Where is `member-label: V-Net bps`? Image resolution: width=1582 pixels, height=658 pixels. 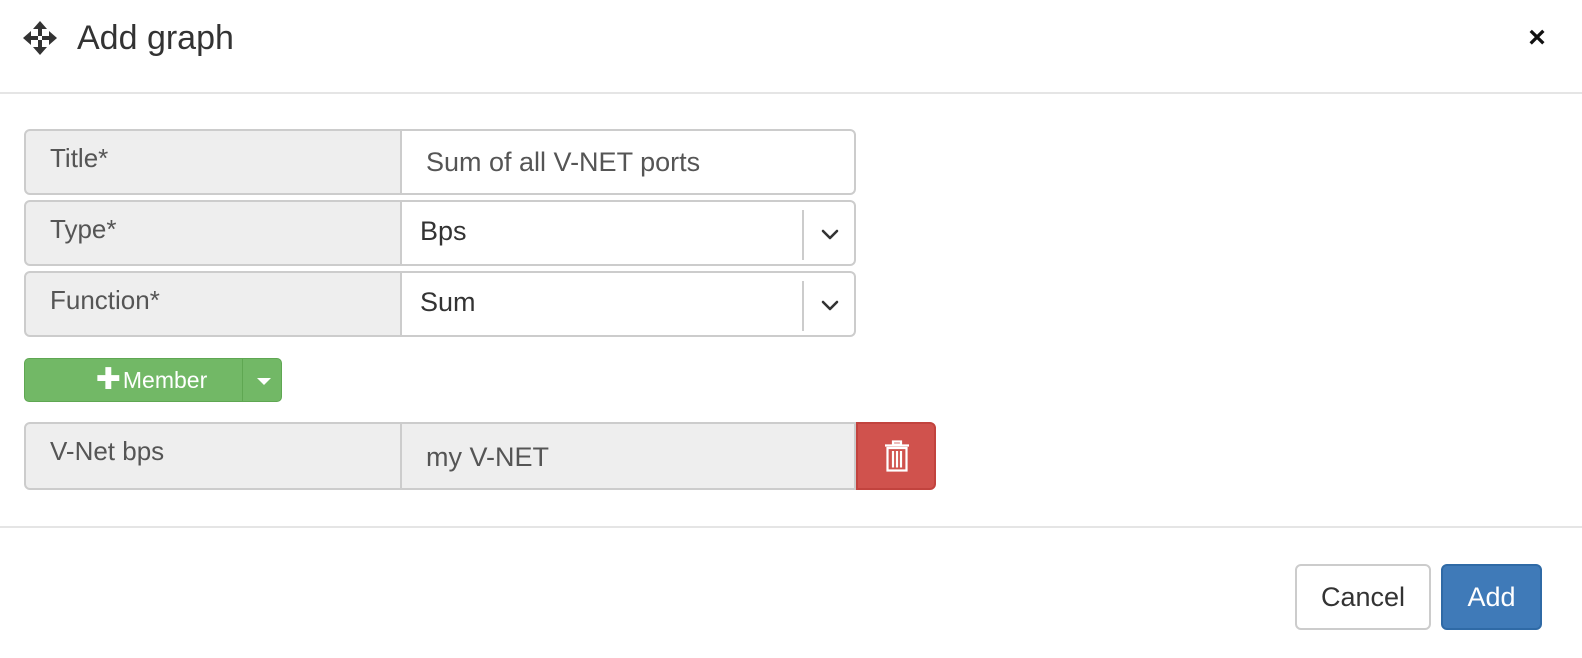 member-label: V-Net bps is located at coordinates (213, 456).